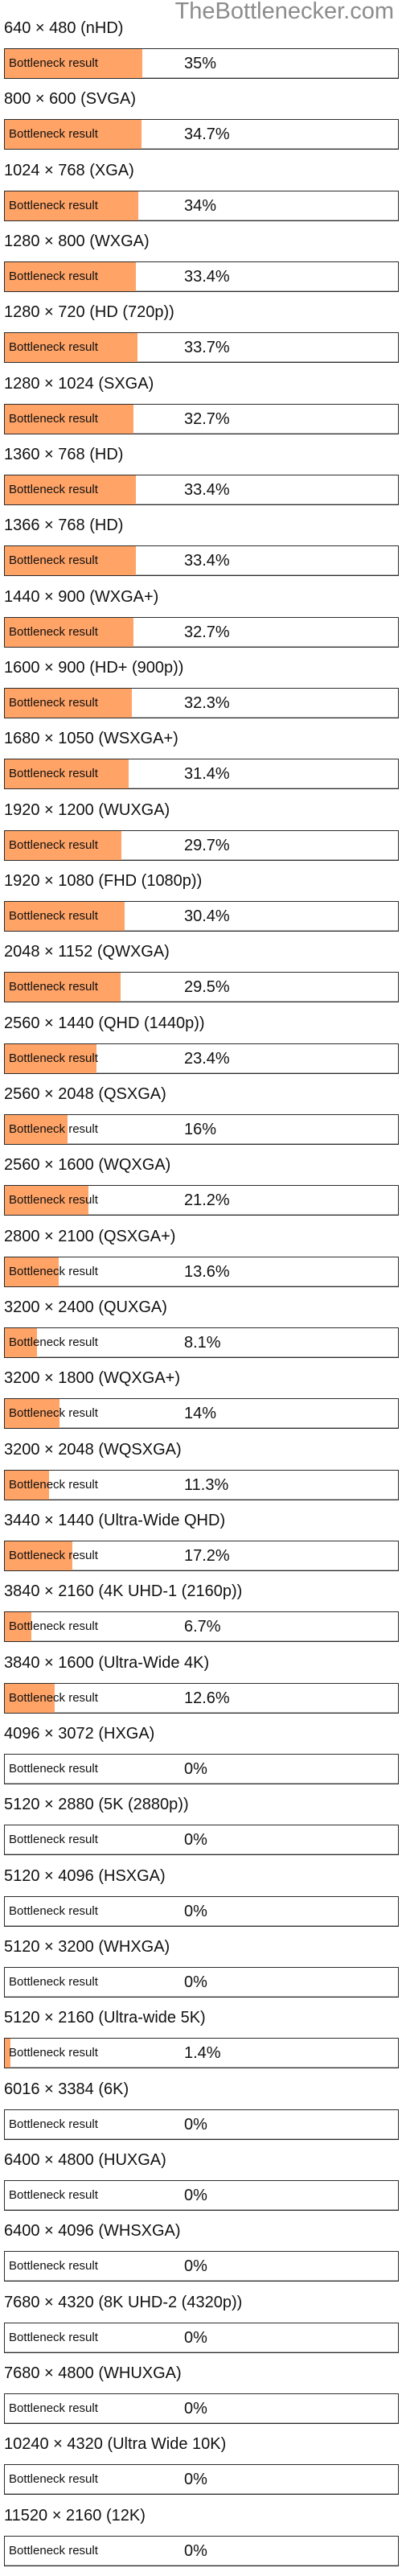 The image size is (402, 2576). What do you see at coordinates (85, 1307) in the screenshot?
I see `resolution-label: 3200 × 2400 (QUXGA)` at bounding box center [85, 1307].